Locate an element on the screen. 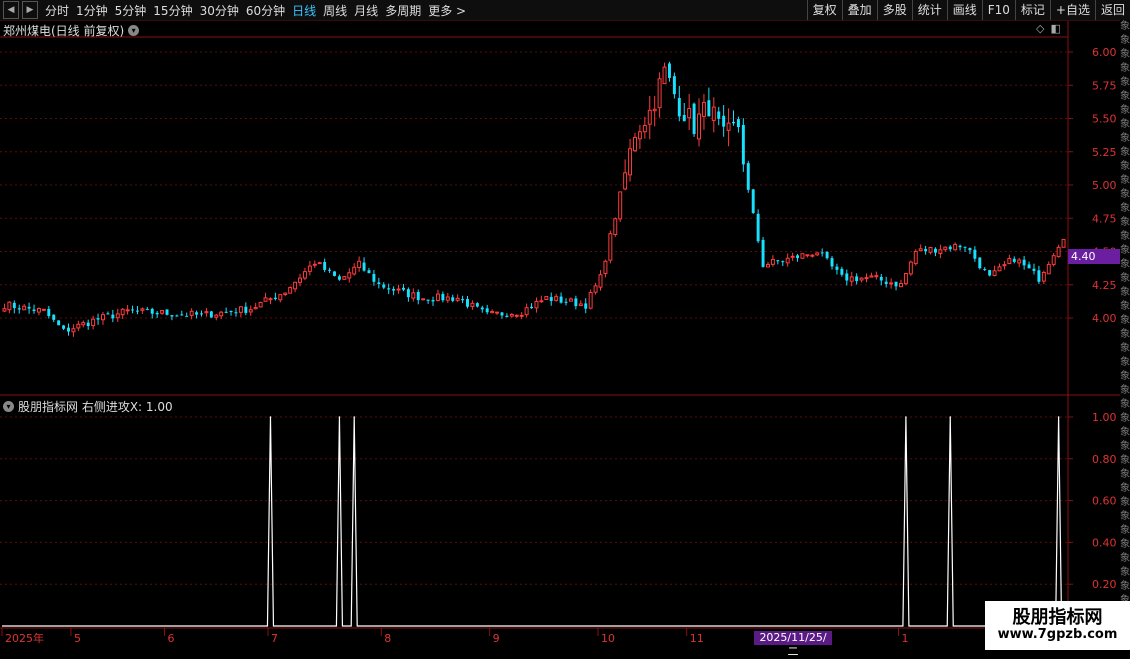 Image resolution: width=1130 pixels, height=659 pixels. indicator-tick-label: 1.00 is located at coordinates (1104, 417).